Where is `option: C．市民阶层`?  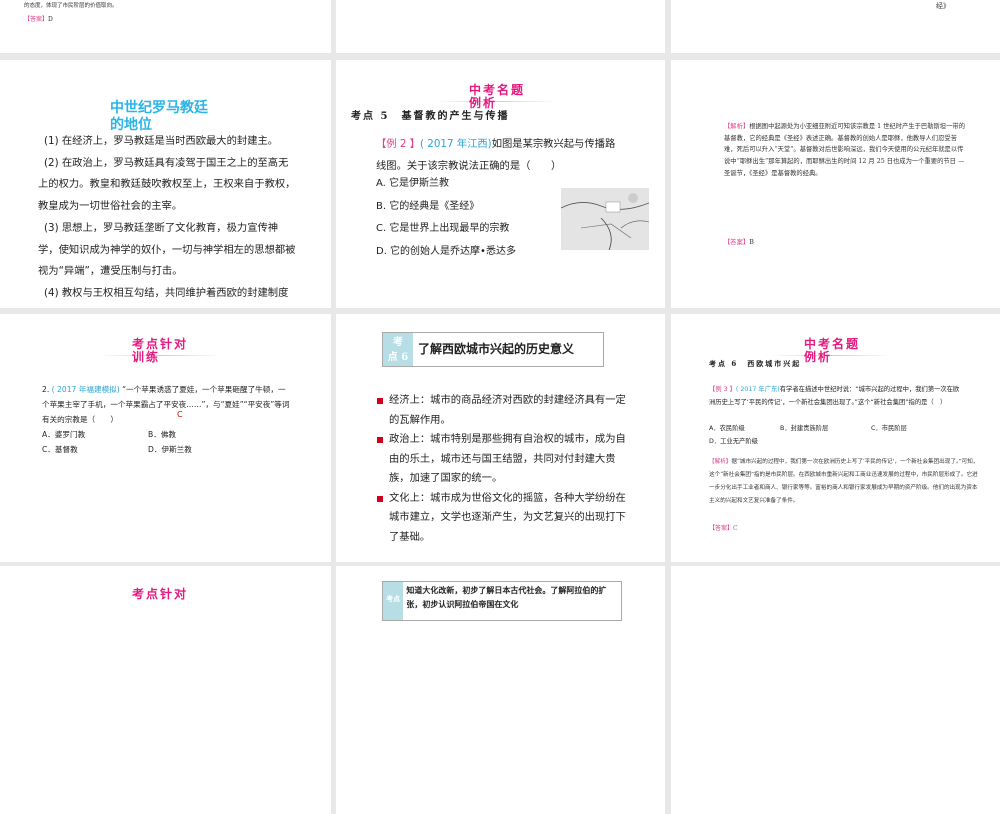 option: C．市民阶层 is located at coordinates (889, 428).